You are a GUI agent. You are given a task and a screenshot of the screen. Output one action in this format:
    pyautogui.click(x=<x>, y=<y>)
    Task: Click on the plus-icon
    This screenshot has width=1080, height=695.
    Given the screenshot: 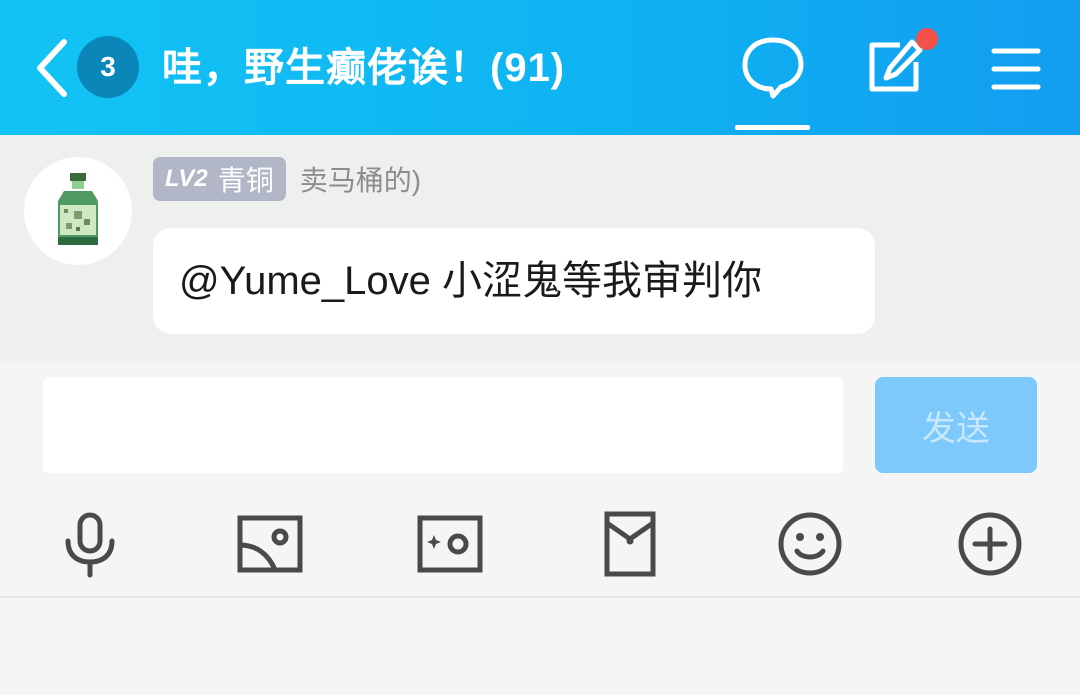 What is the action you would take?
    pyautogui.click(x=990, y=544)
    